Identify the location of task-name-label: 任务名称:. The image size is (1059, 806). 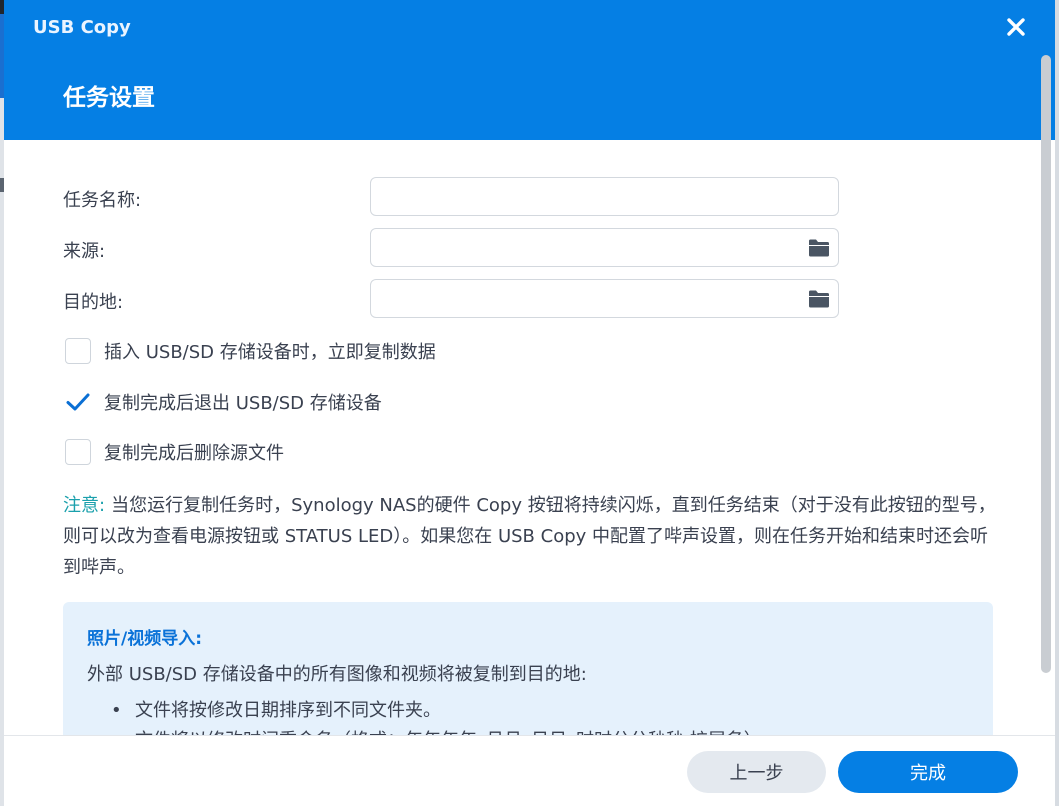
(102, 200).